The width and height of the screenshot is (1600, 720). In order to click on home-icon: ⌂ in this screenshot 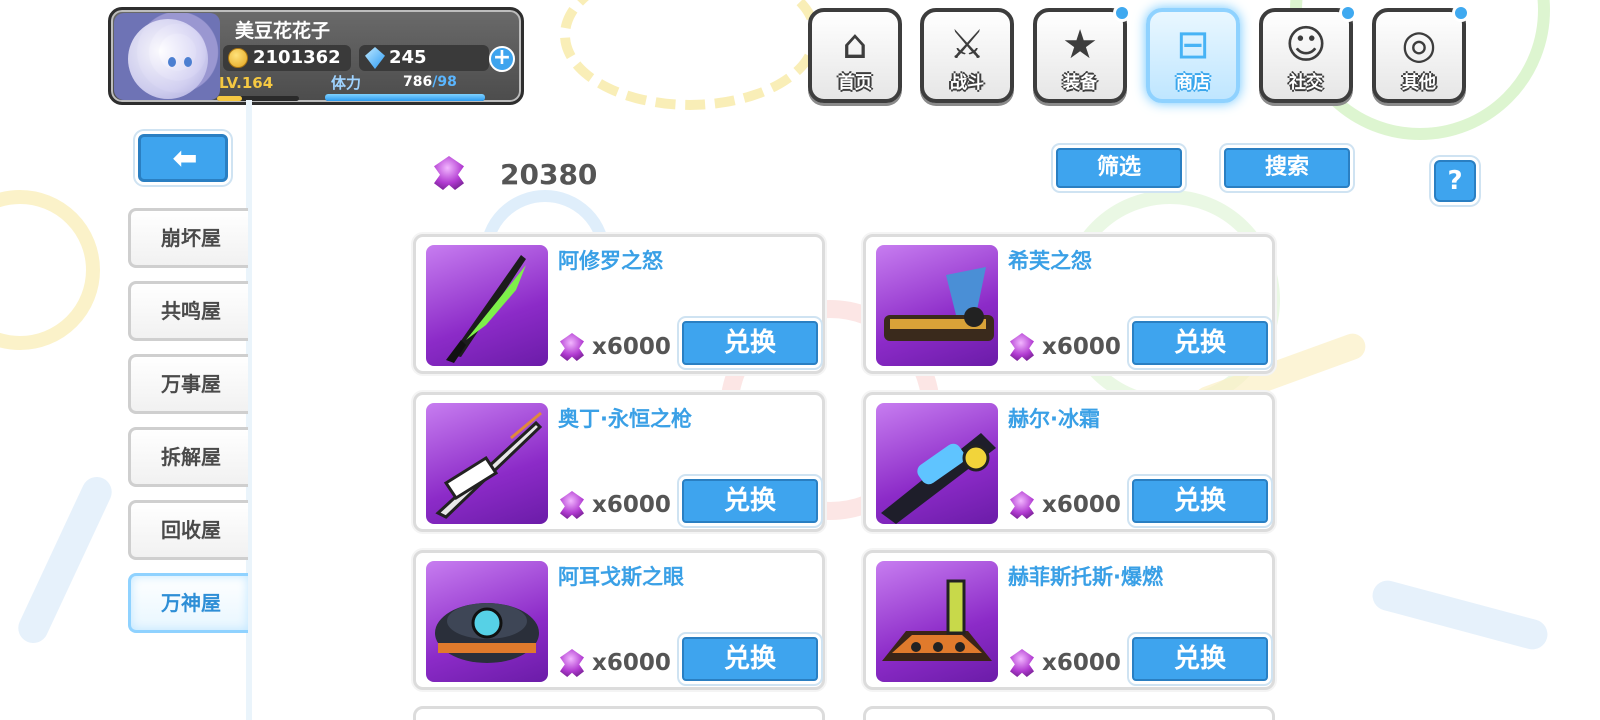, I will do `click(855, 45)`.